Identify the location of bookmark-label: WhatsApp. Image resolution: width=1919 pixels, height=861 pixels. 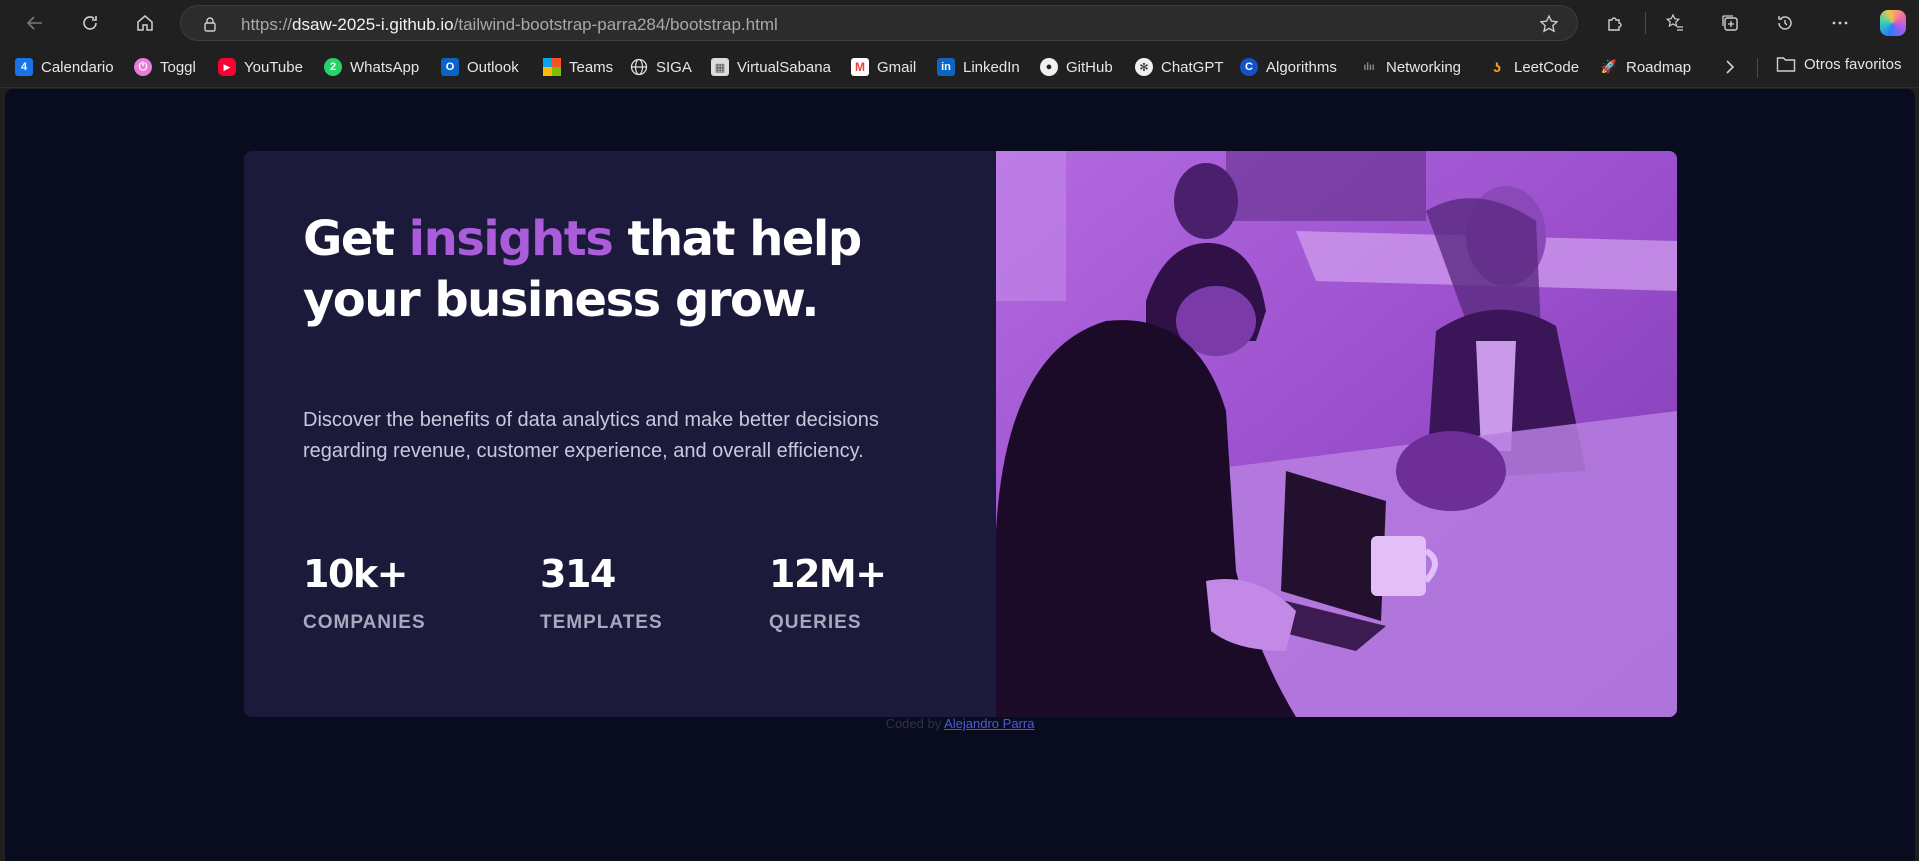
(385, 67).